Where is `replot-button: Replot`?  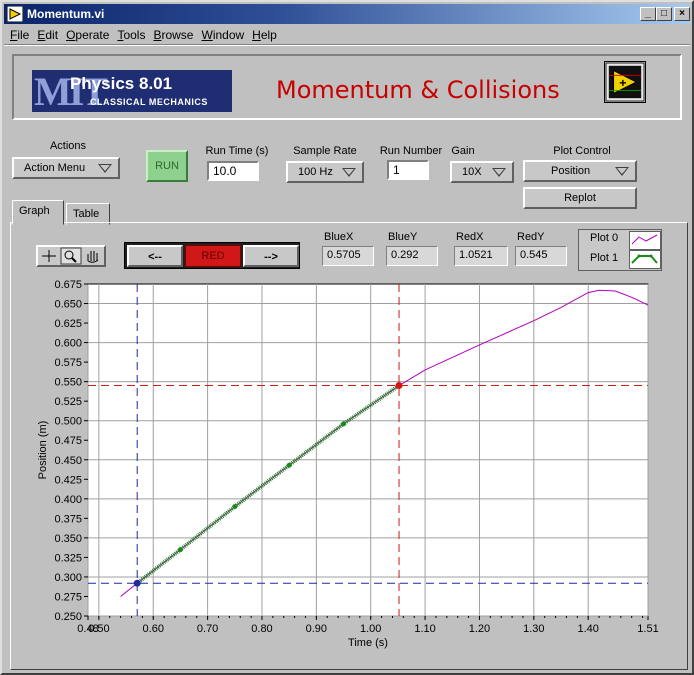
replot-button: Replot is located at coordinates (580, 198).